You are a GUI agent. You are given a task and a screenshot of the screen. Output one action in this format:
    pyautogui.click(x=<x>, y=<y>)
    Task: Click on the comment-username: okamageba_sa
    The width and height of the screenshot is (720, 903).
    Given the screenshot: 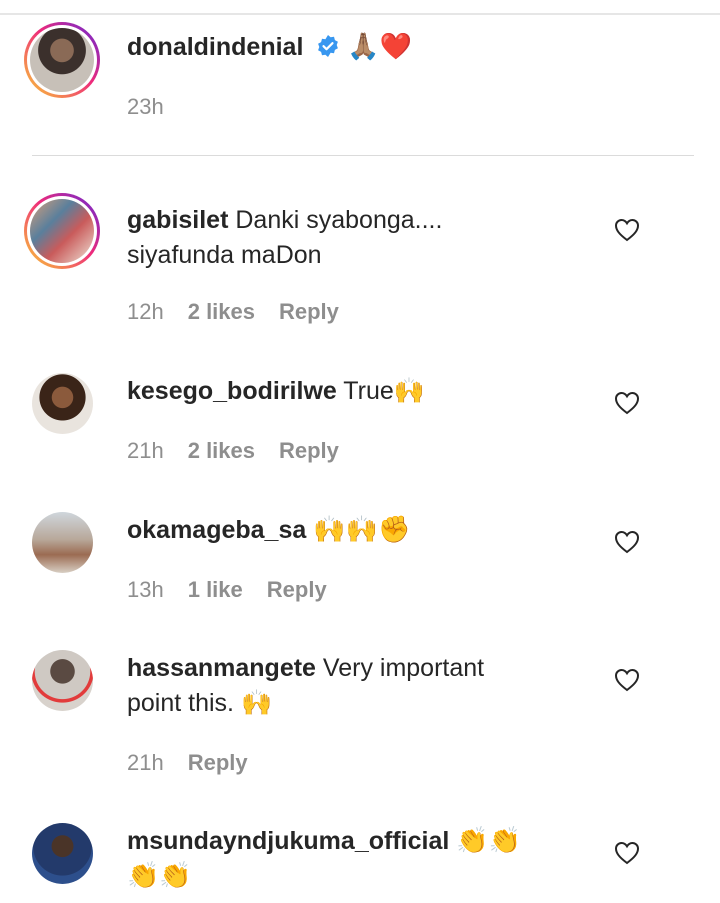 What is the action you would take?
    pyautogui.click(x=216, y=530)
    